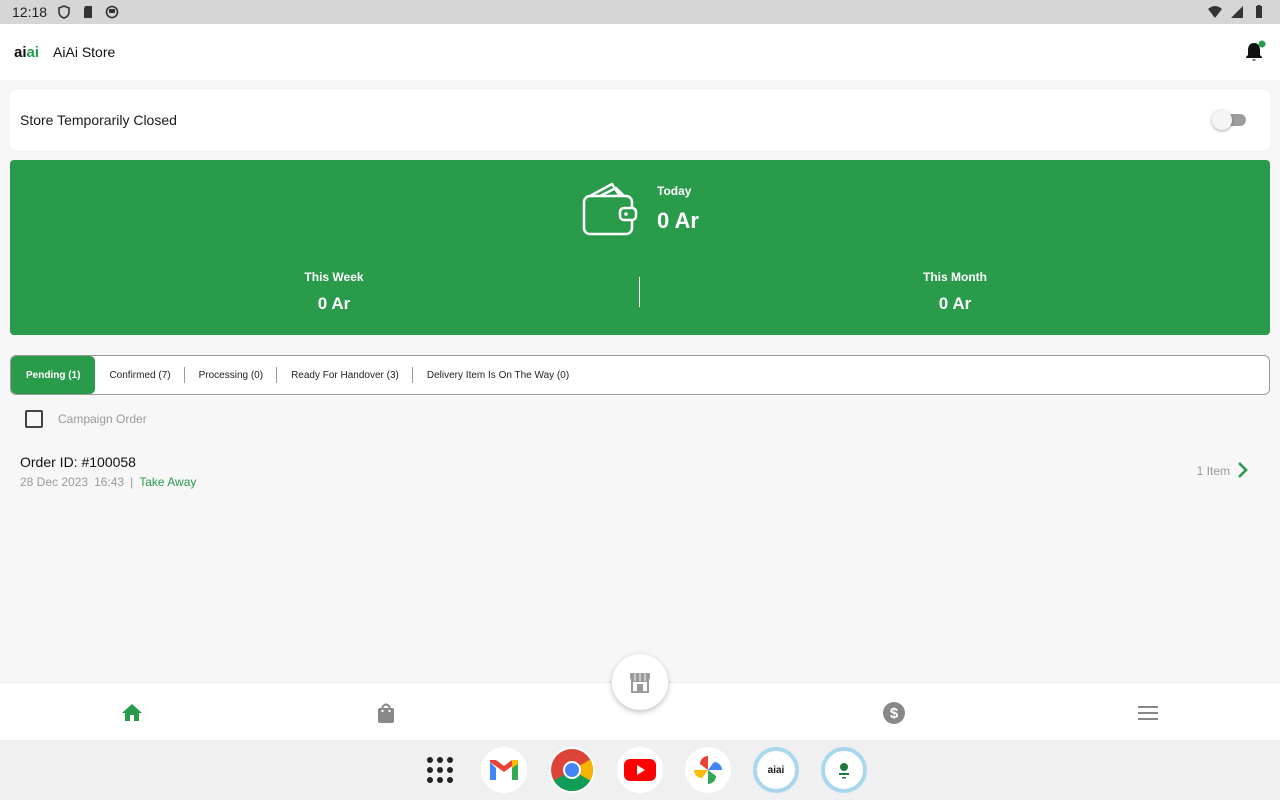 This screenshot has width=1280, height=800. What do you see at coordinates (498, 375) in the screenshot?
I see `tab-delivery-on-the-way: Delivery Item Is On The Way (0)` at bounding box center [498, 375].